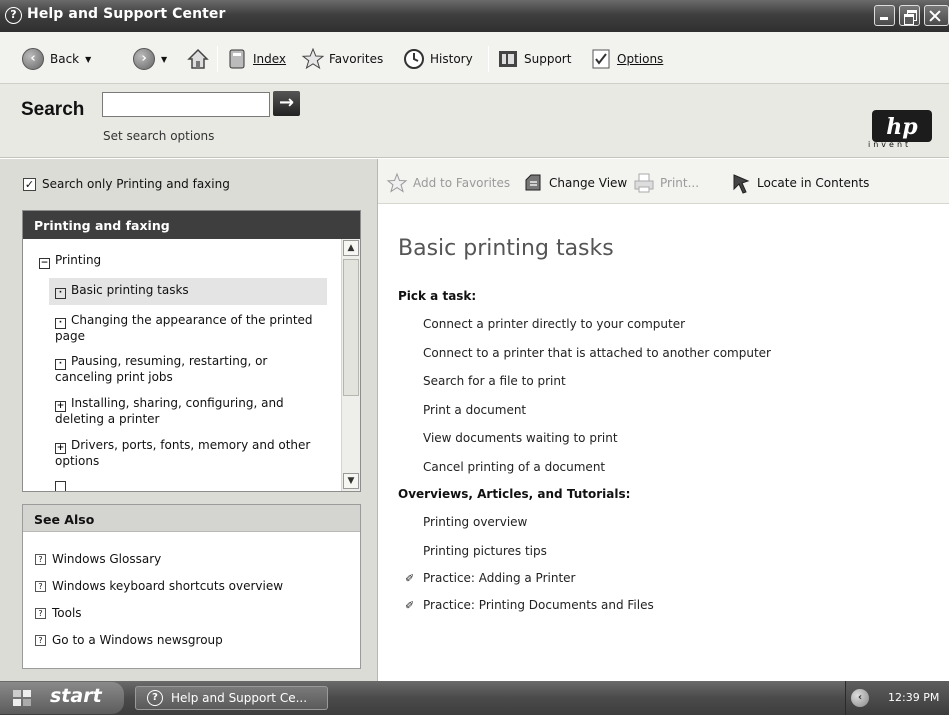 The height and width of the screenshot is (715, 949). Describe the element at coordinates (137, 640) in the screenshot. I see `see-also-label: Go to a Windows newsgroup` at that location.